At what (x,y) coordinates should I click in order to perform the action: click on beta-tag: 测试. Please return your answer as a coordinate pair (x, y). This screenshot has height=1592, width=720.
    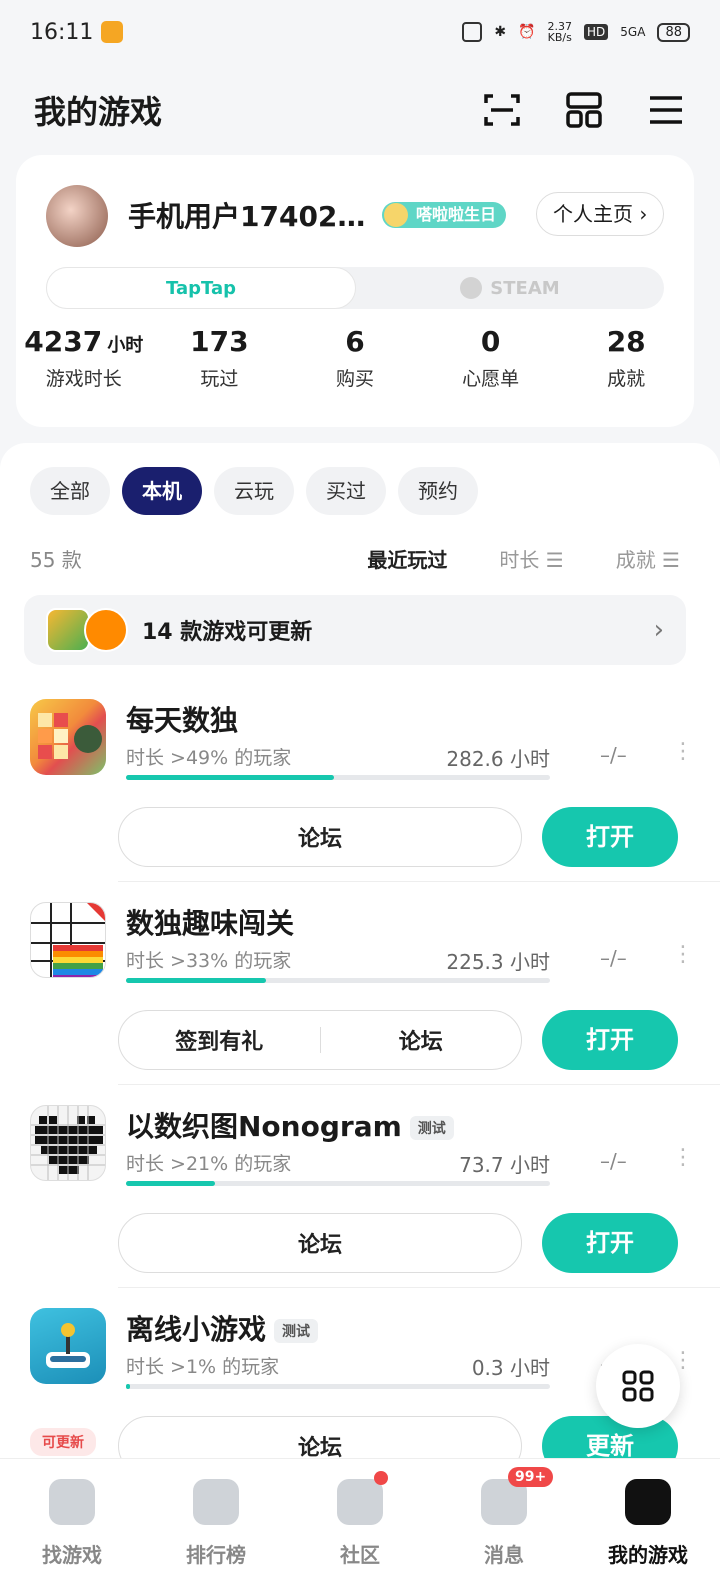
    Looking at the image, I should click on (296, 1331).